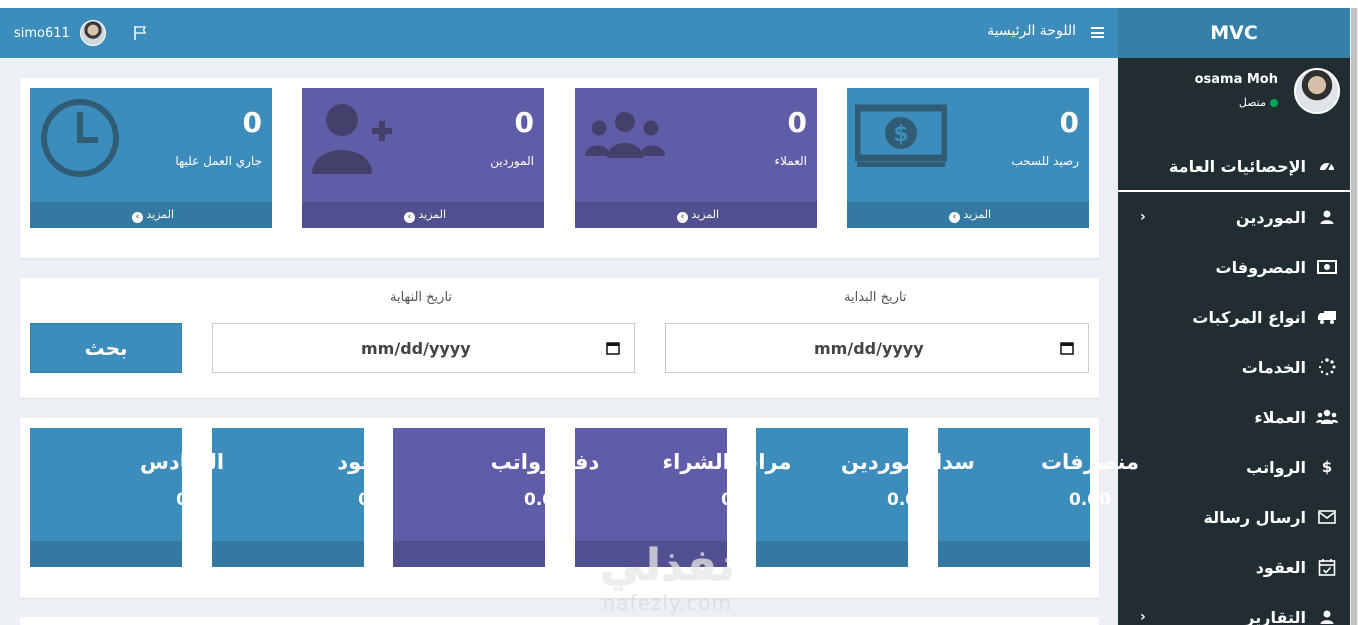  I want to click on sidebar-item-label: الموردين, so click(1270, 217).